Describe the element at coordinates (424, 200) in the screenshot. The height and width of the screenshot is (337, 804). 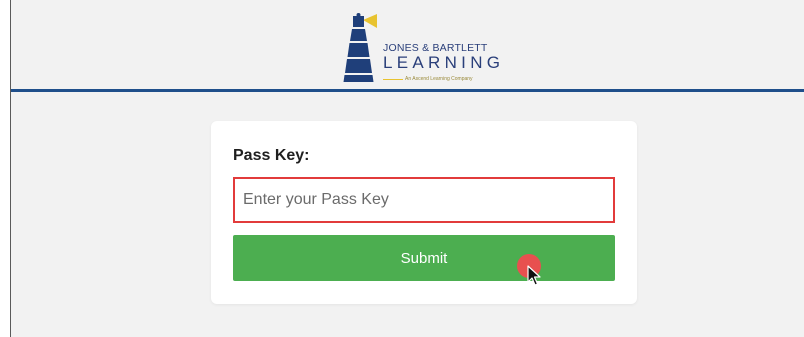
I see `passkey-input` at that location.